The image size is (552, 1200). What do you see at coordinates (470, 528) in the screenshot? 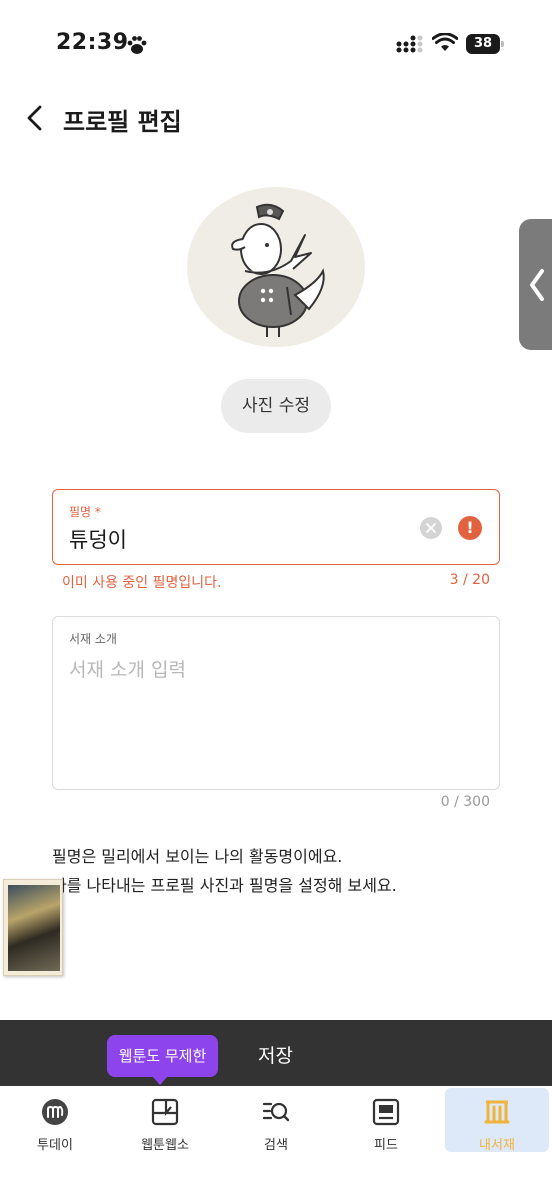
I see `error-icon: !` at bounding box center [470, 528].